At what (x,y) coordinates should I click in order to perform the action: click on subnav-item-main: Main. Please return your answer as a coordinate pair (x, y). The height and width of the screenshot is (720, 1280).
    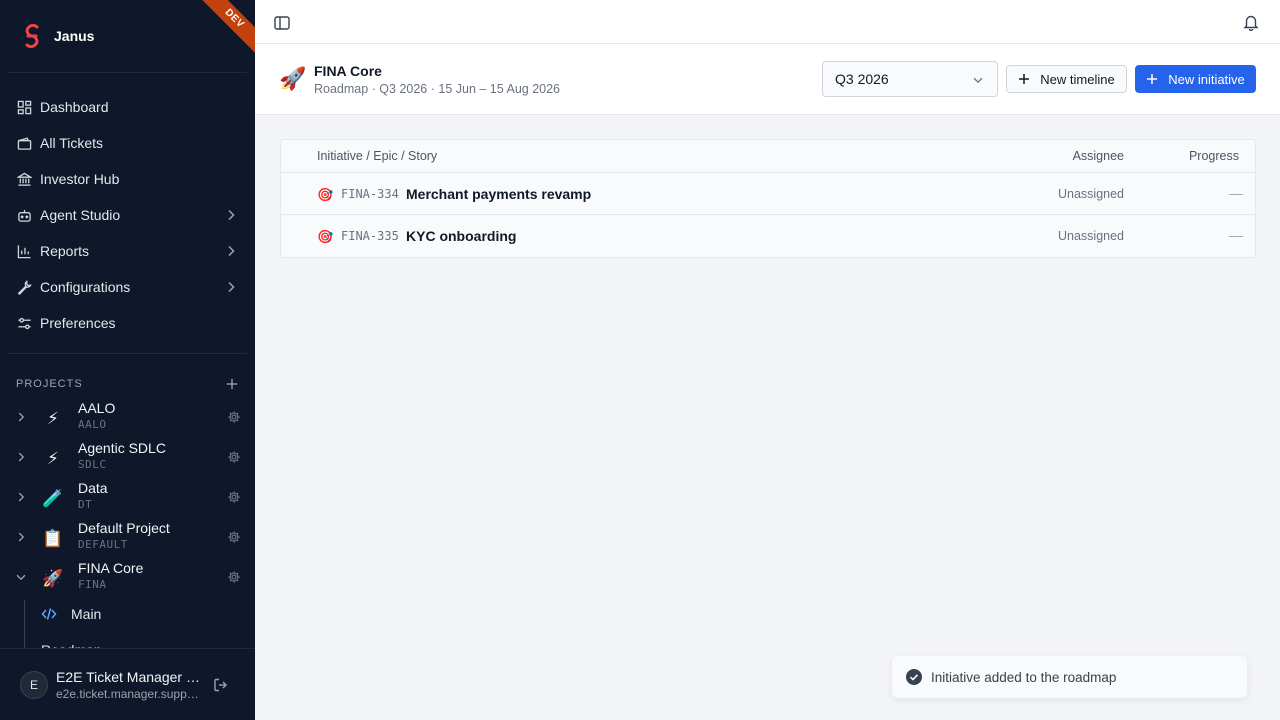
    Looking at the image, I should click on (71, 614).